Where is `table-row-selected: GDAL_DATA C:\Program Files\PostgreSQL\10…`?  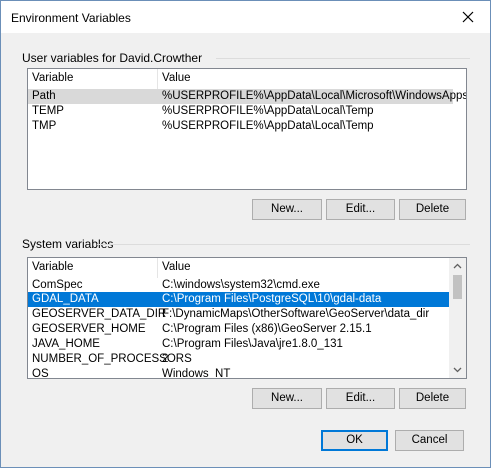 table-row-selected: GDAL_DATA C:\Program Files\PostgreSQL\10… is located at coordinates (238, 299).